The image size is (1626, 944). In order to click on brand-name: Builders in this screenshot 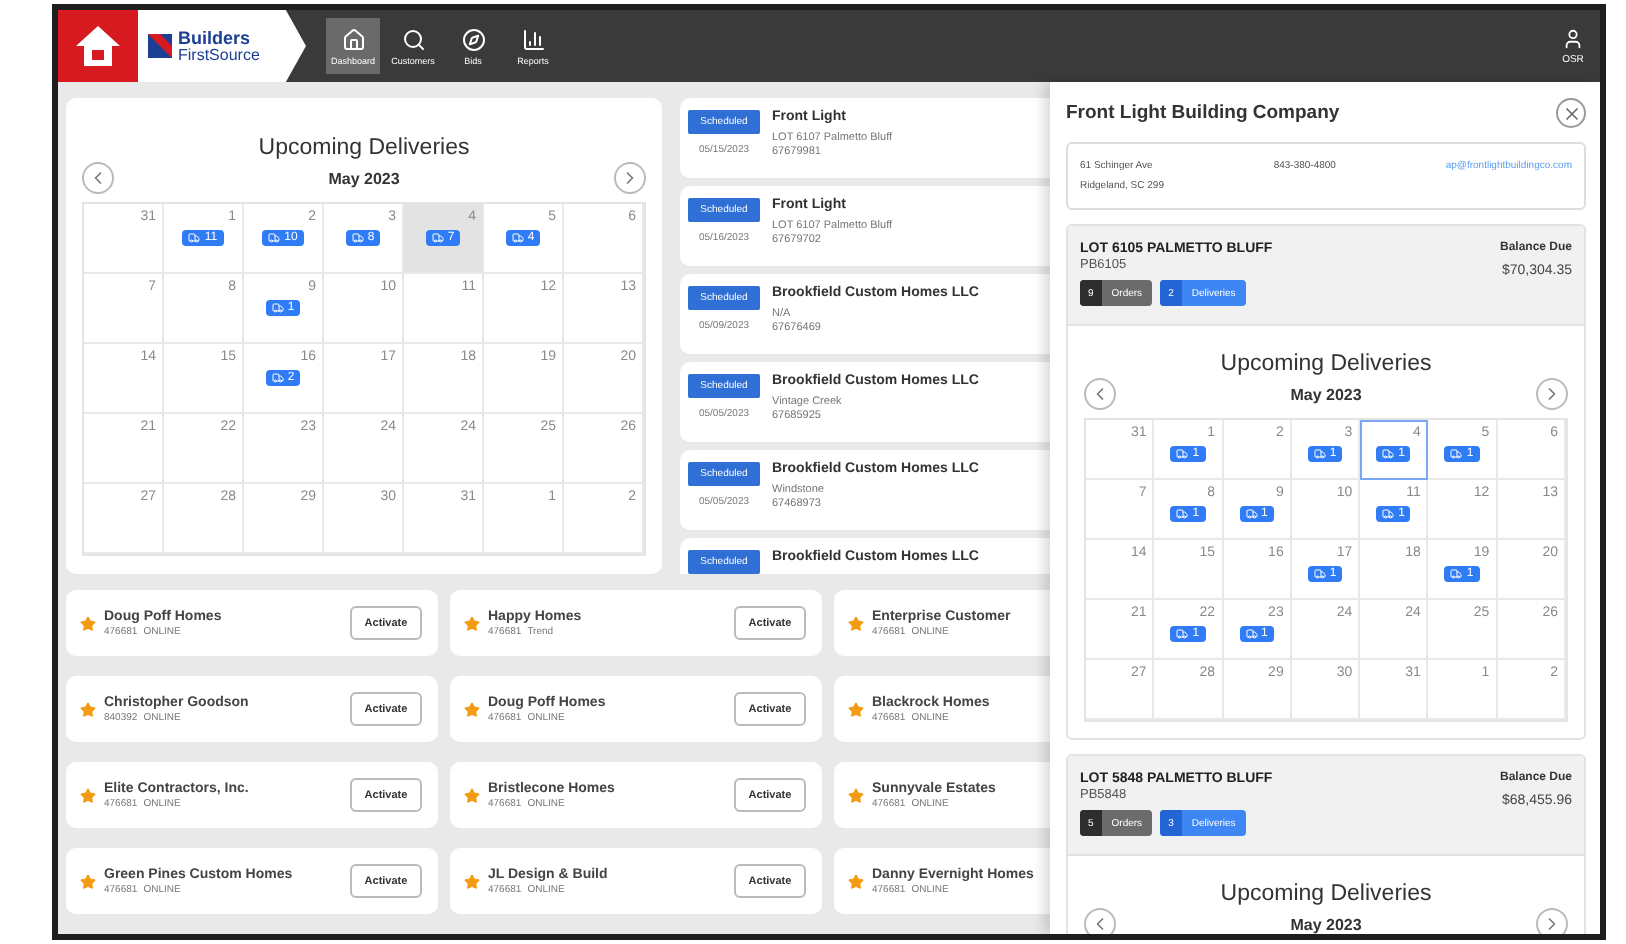, I will do `click(215, 38)`.